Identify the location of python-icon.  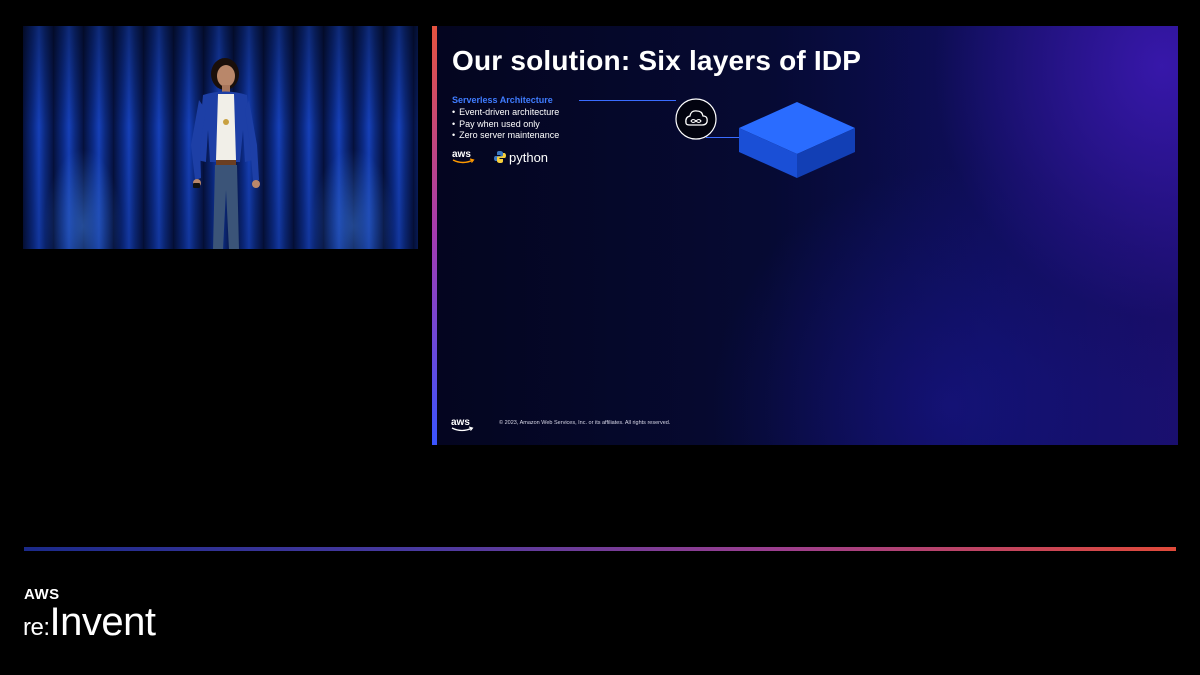
(500, 157).